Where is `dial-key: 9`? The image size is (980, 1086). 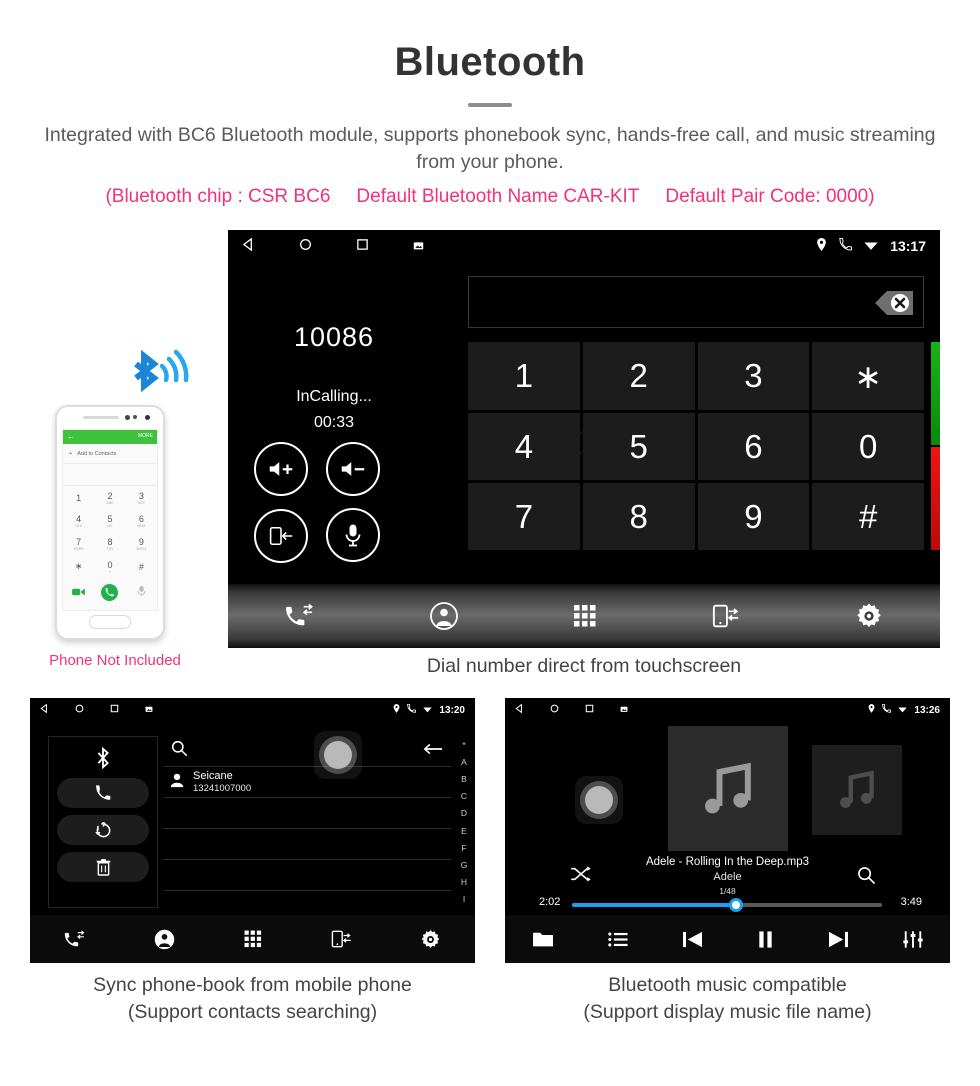
dial-key: 9 is located at coordinates (753, 516).